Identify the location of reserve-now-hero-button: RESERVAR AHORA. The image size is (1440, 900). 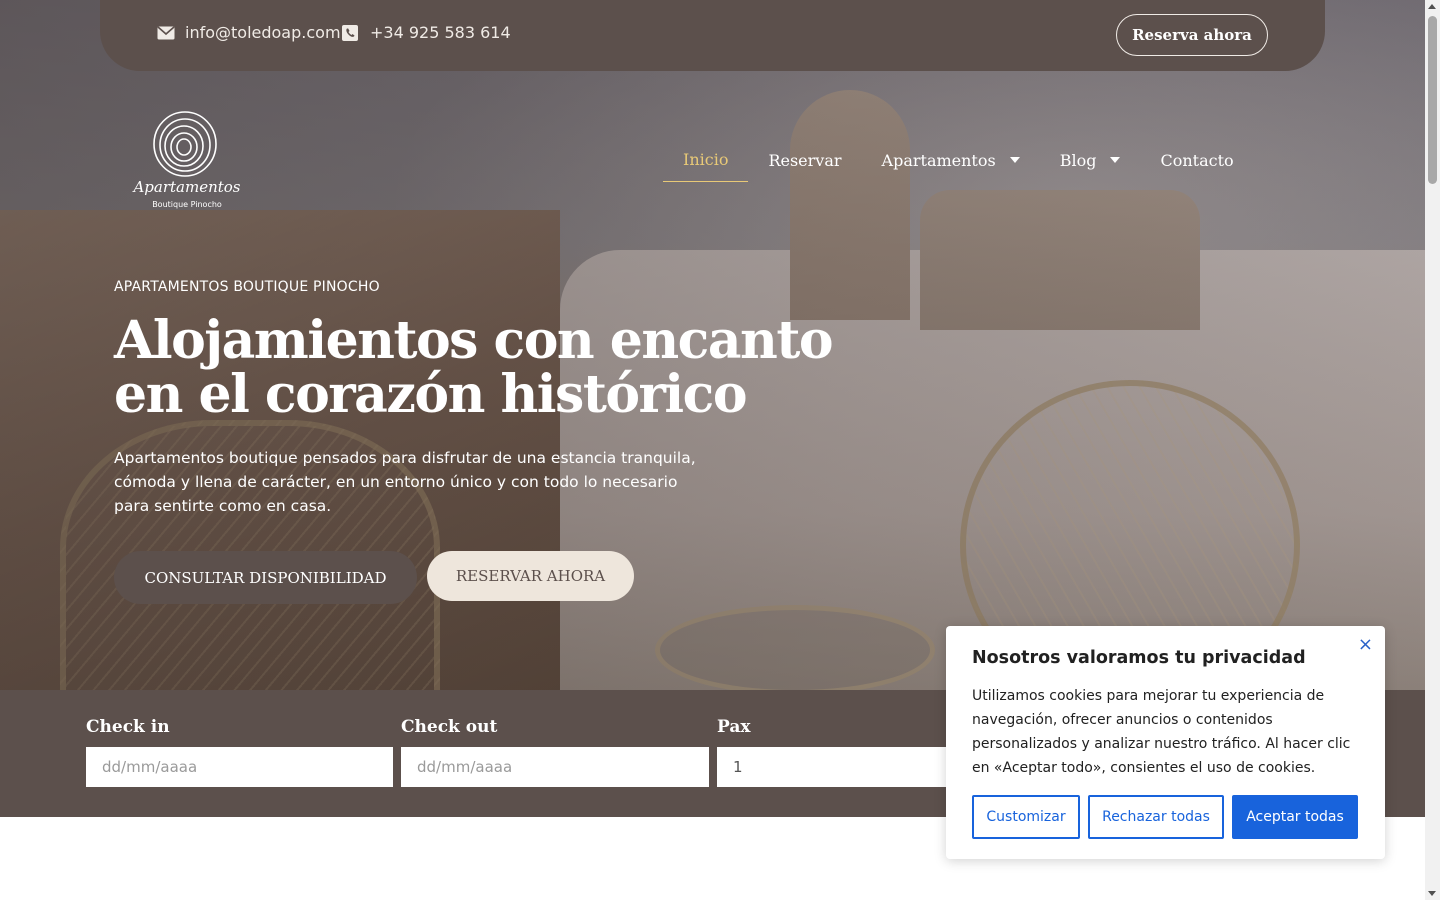
(530, 576).